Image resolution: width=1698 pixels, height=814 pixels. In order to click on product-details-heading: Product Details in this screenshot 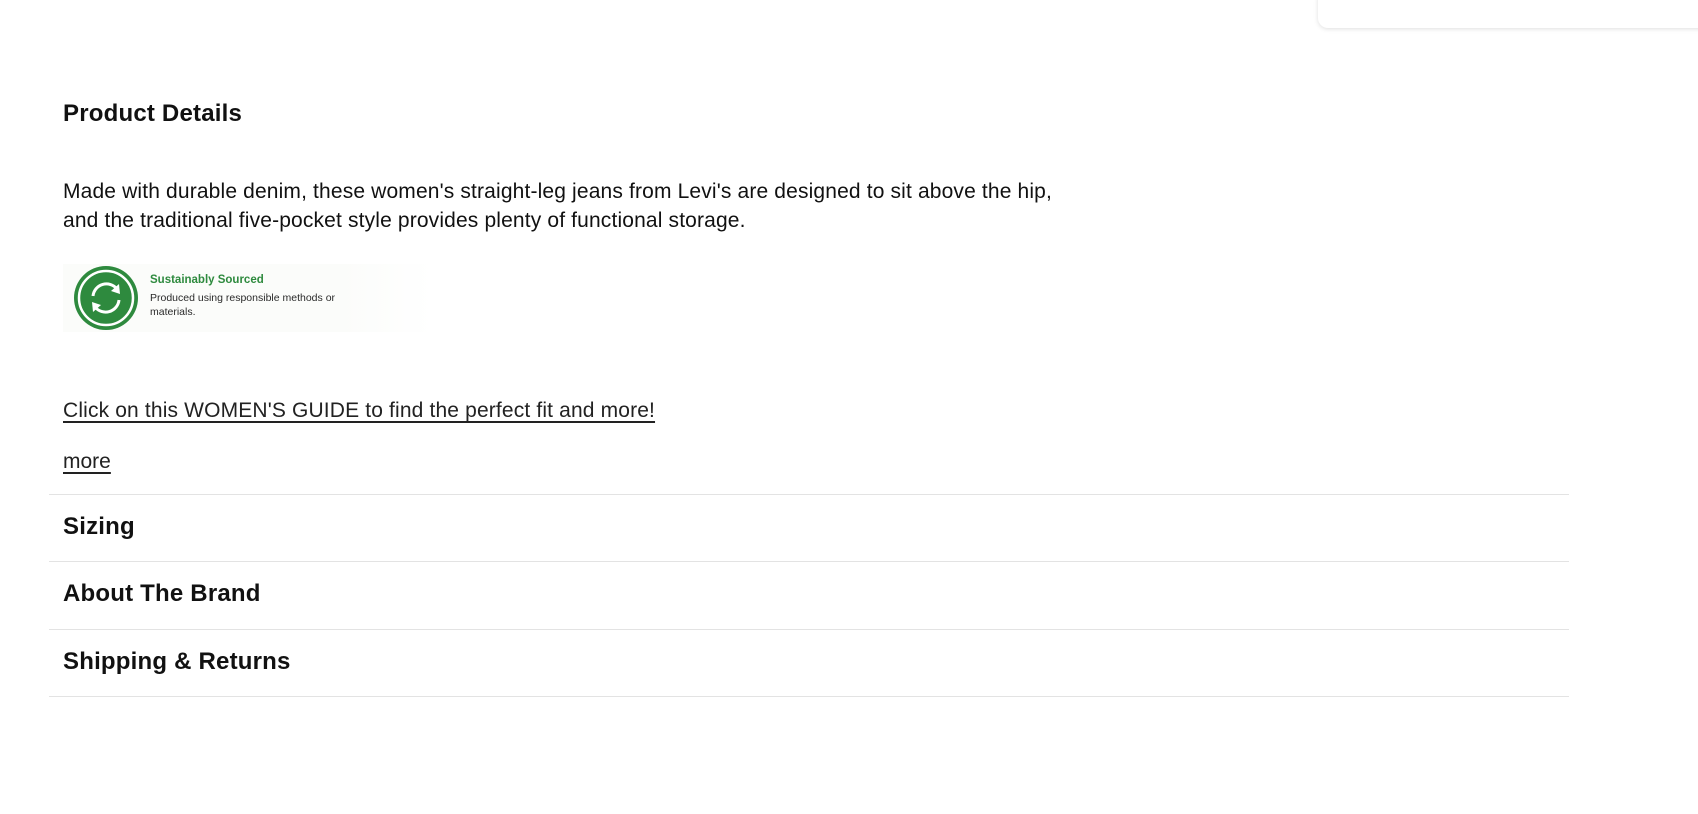, I will do `click(153, 113)`.